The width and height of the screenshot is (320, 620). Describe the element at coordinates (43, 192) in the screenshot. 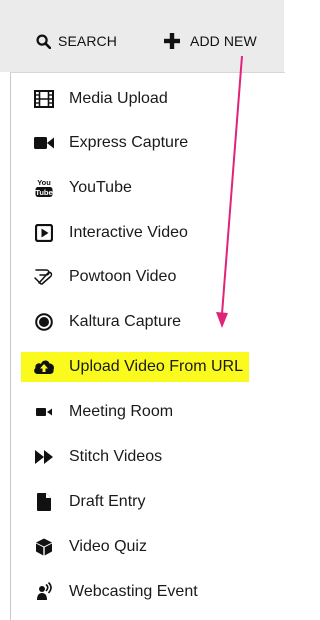

I see `svg-text: Tube` at that location.